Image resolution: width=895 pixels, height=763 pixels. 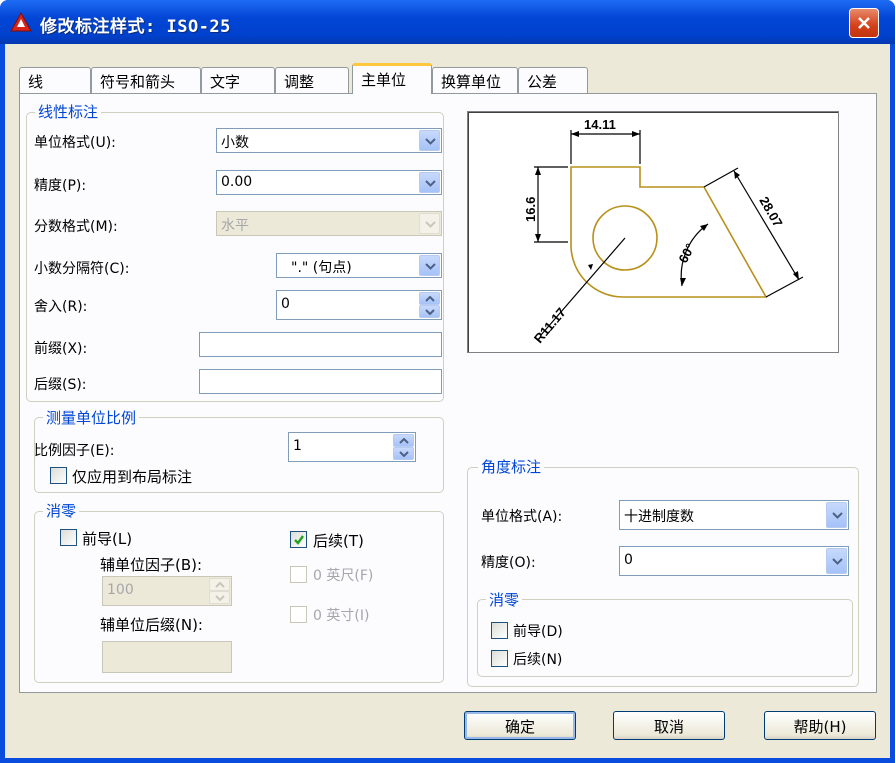 What do you see at coordinates (298, 614) in the screenshot?
I see `zero-inches-checkbox` at bounding box center [298, 614].